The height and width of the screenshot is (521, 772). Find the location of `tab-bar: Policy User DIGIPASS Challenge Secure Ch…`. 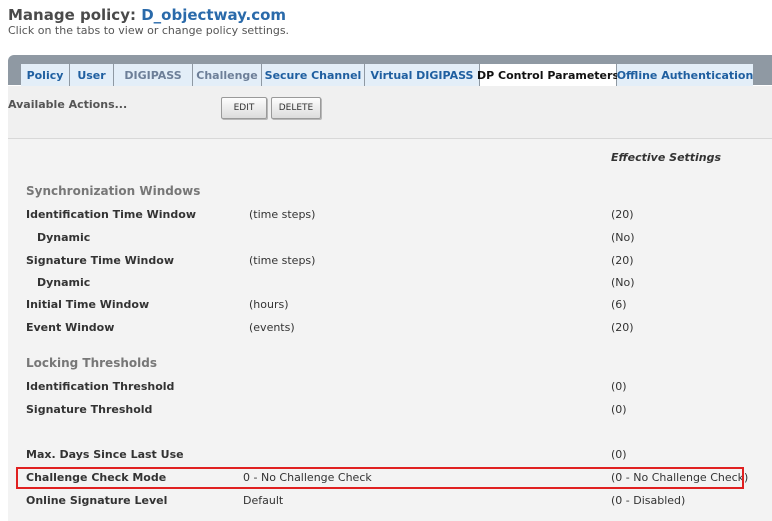

tab-bar: Policy User DIGIPASS Challenge Secure Ch… is located at coordinates (387, 75).